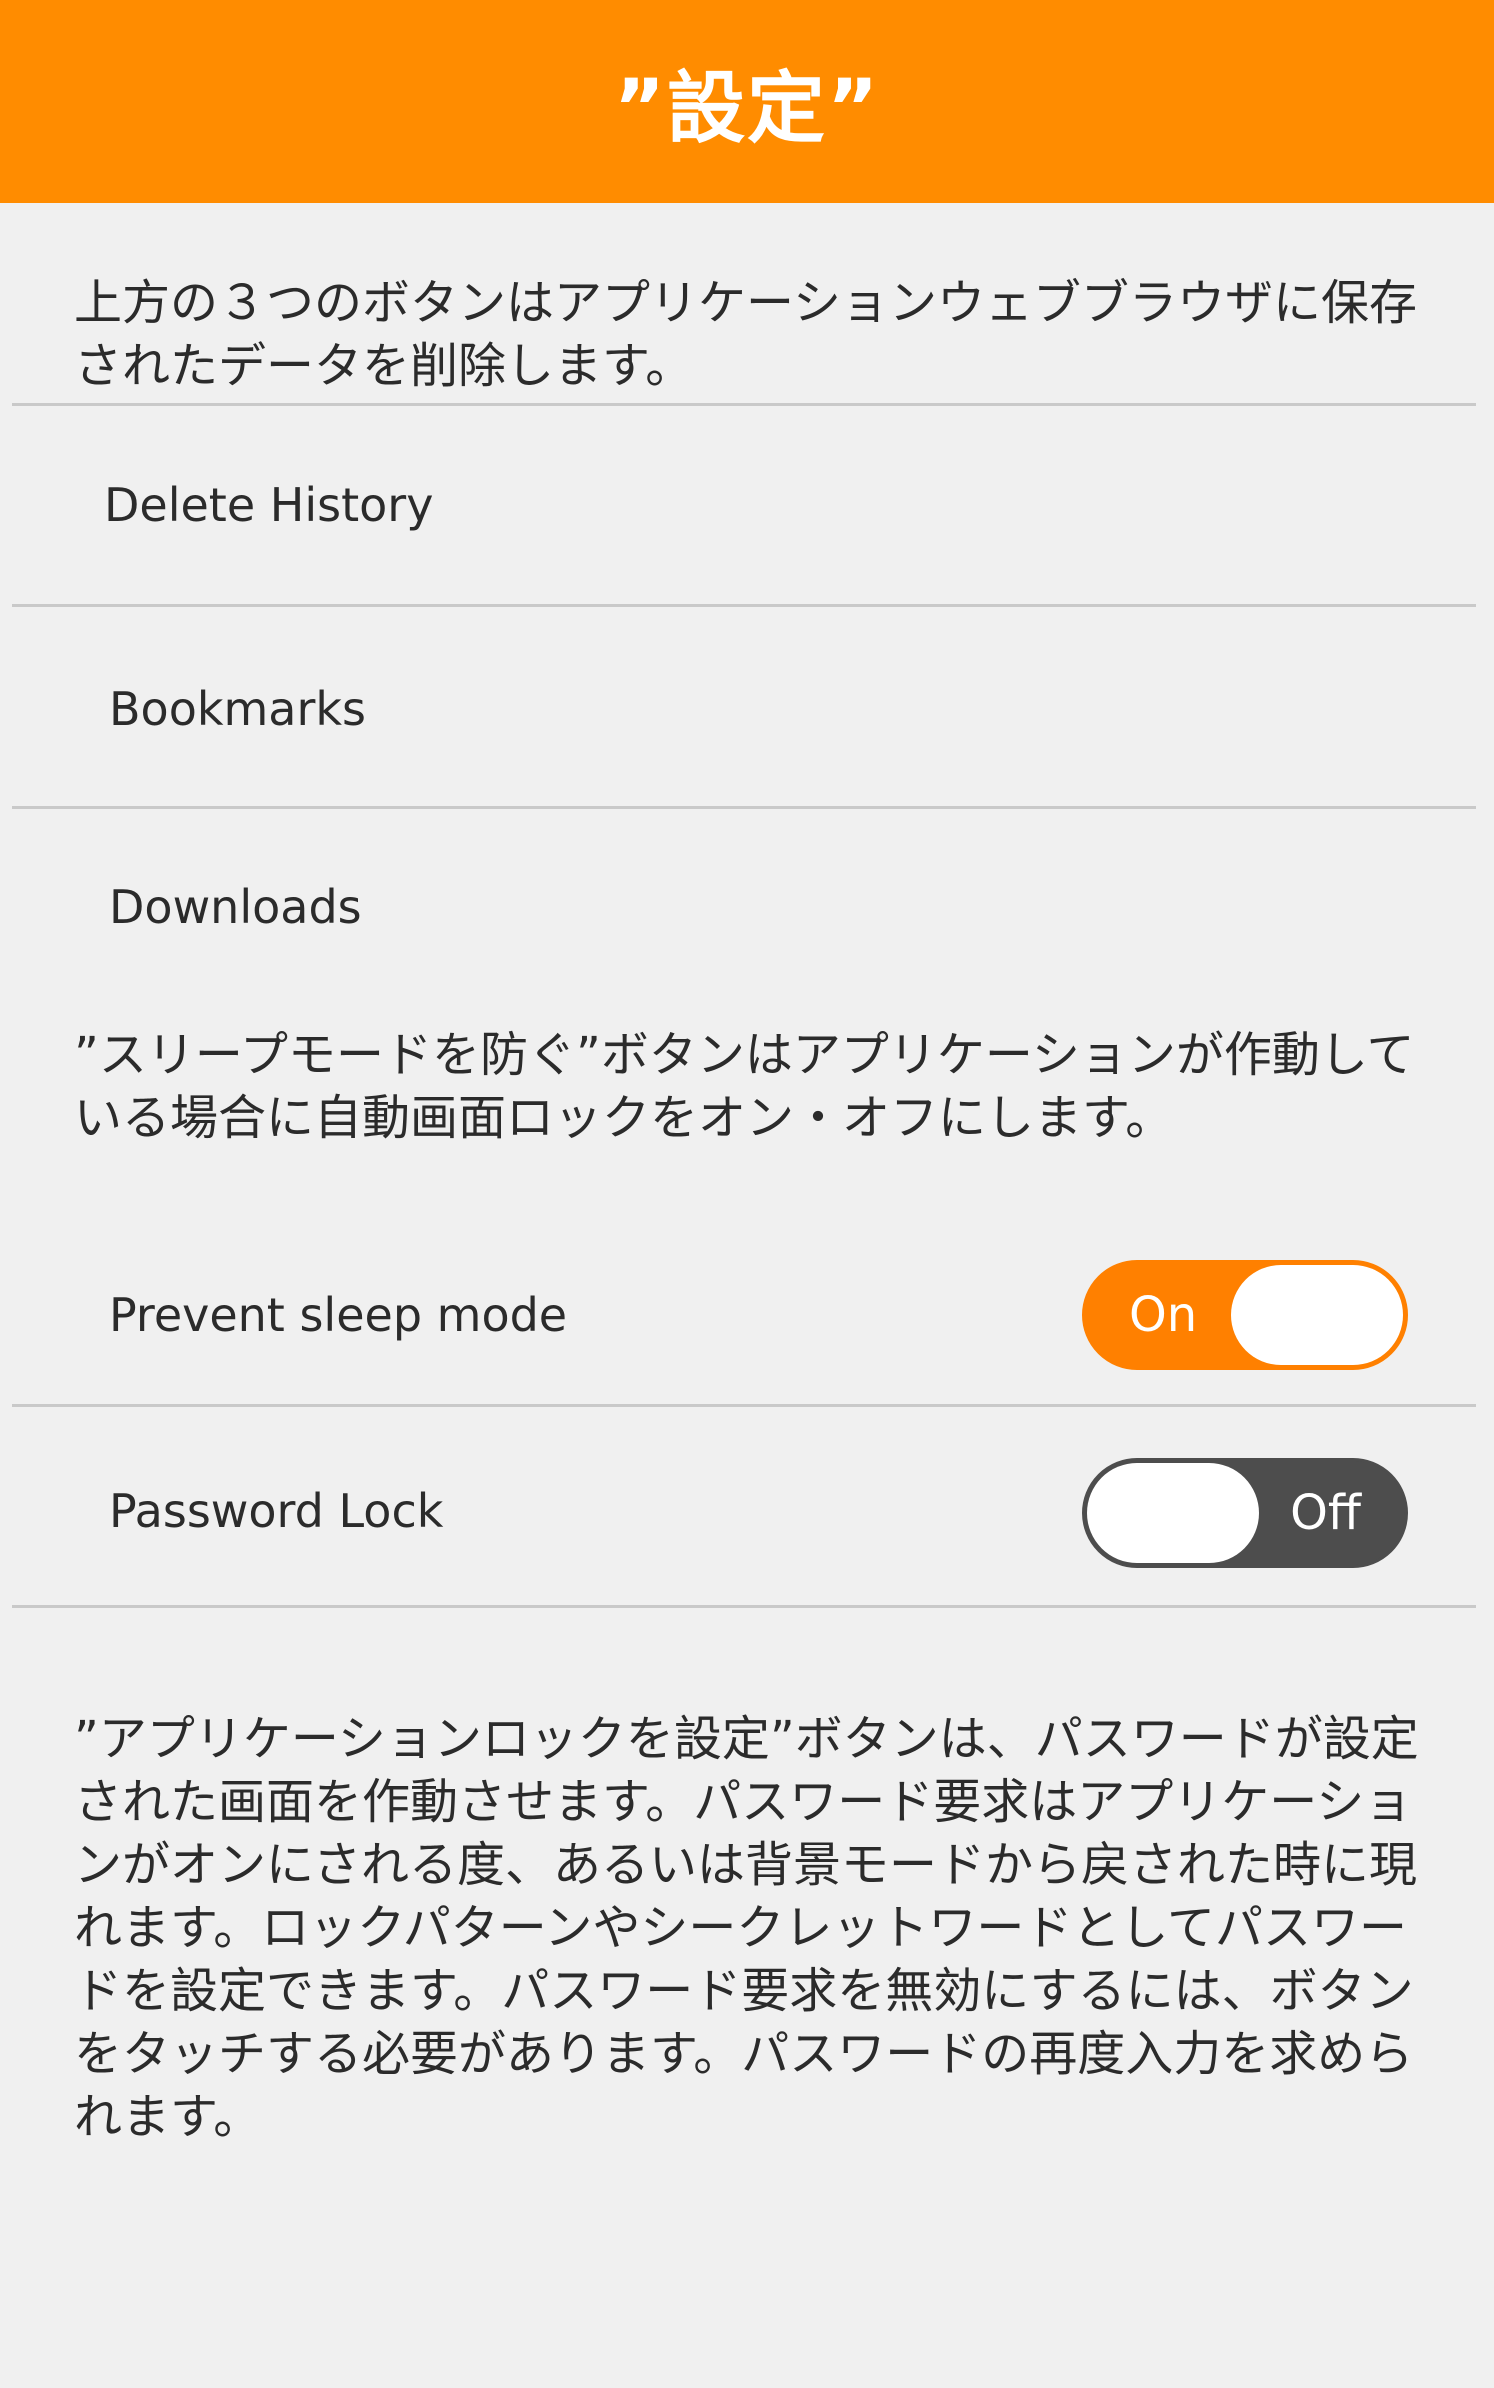 The width and height of the screenshot is (1494, 2388). I want to click on header-bar: ”設定”, so click(747, 101).